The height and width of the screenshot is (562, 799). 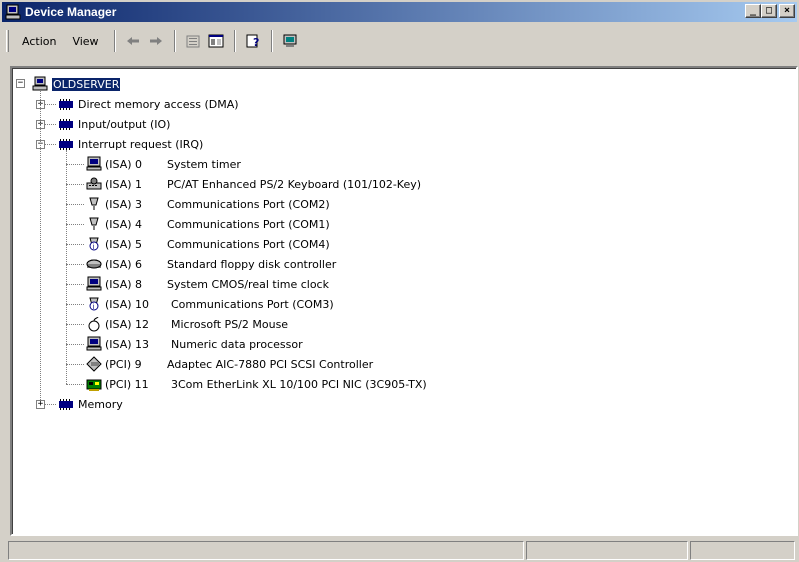 I want to click on show-hide-tree-button, so click(x=216, y=41).